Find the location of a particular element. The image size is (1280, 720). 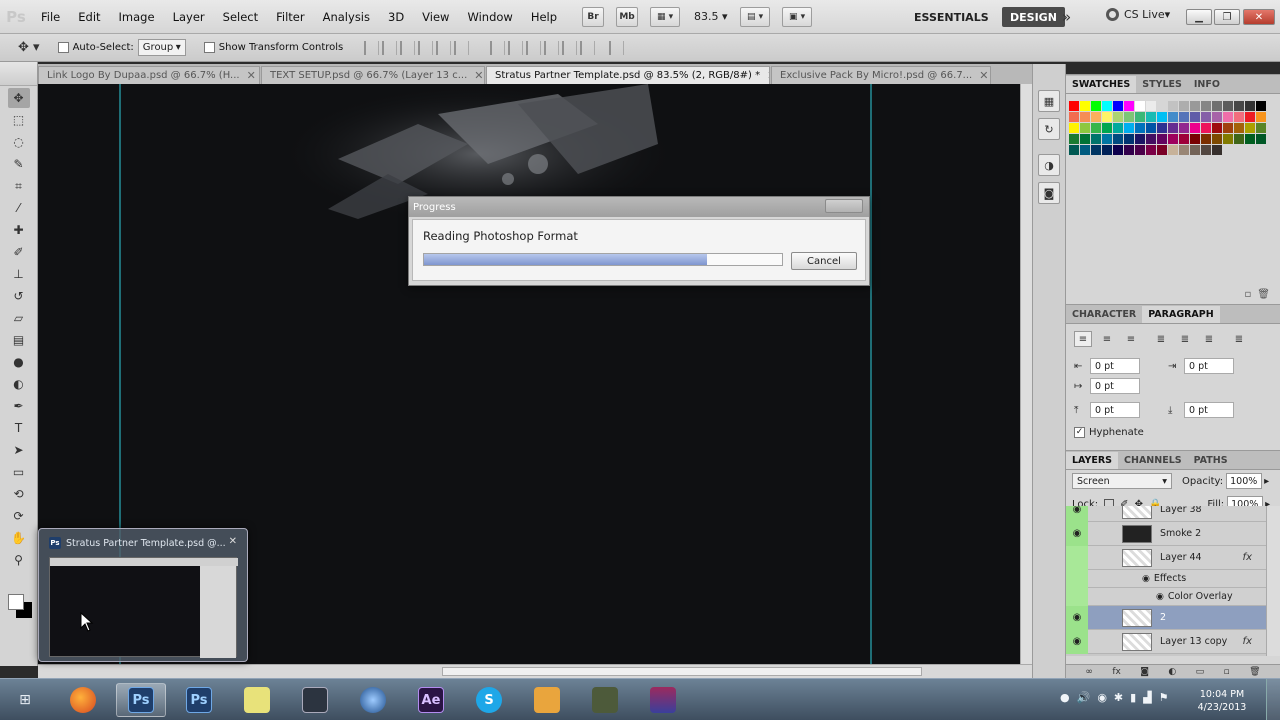

scrollbar-thumb is located at coordinates (682, 671).